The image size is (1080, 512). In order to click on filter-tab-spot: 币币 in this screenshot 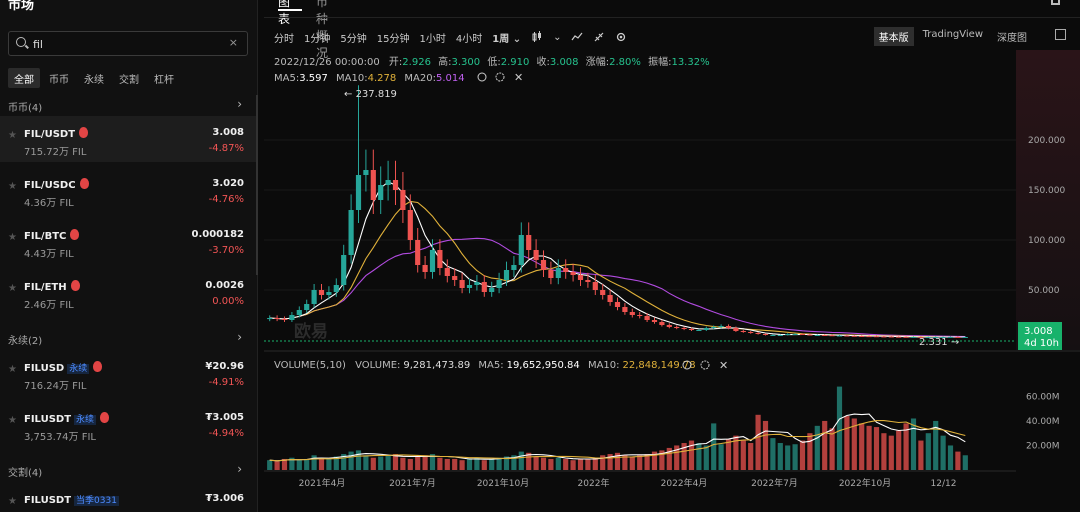, I will do `click(59, 78)`.